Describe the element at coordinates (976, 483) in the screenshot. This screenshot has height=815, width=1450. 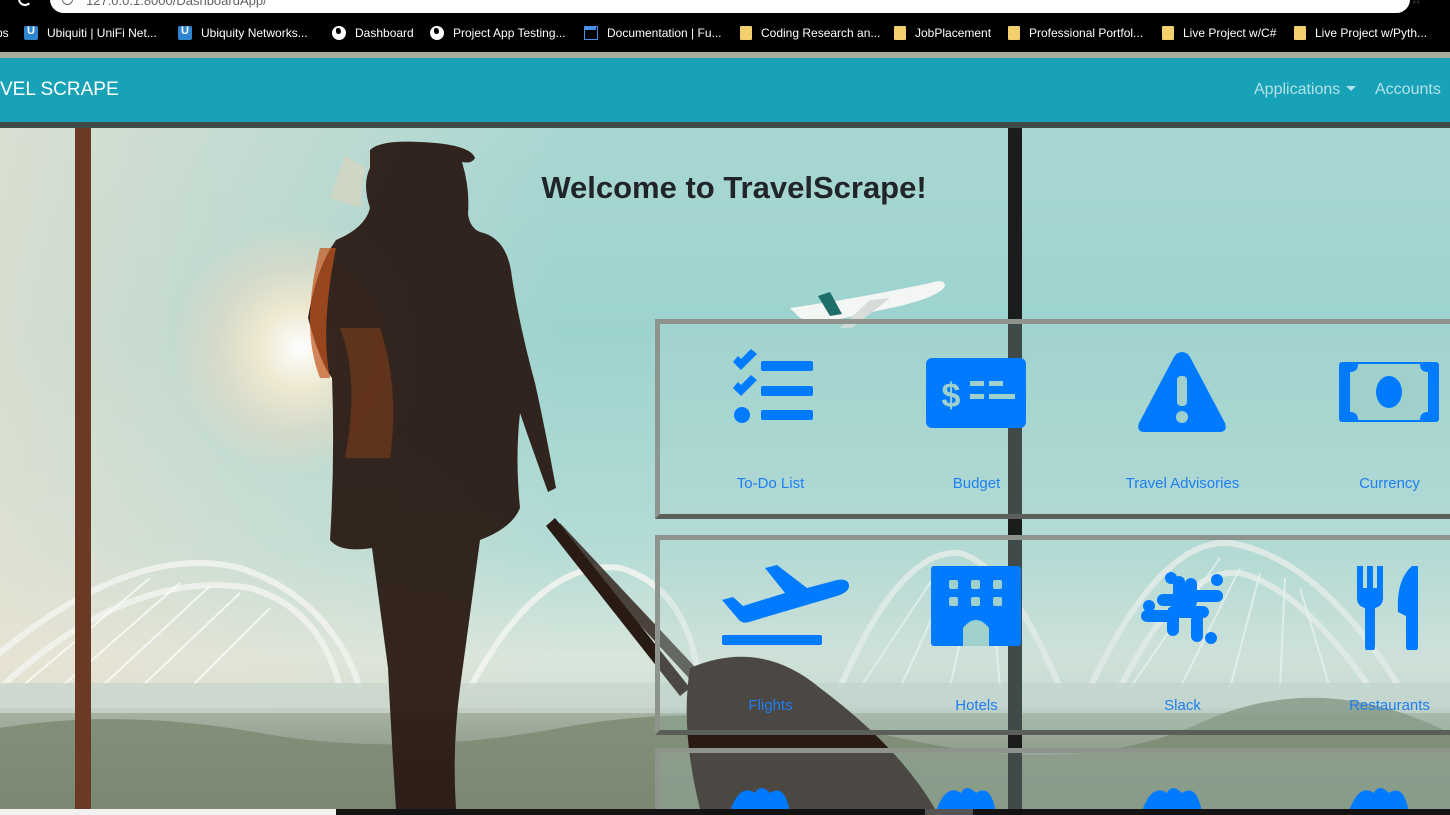
I see `tile-label: Budget` at that location.